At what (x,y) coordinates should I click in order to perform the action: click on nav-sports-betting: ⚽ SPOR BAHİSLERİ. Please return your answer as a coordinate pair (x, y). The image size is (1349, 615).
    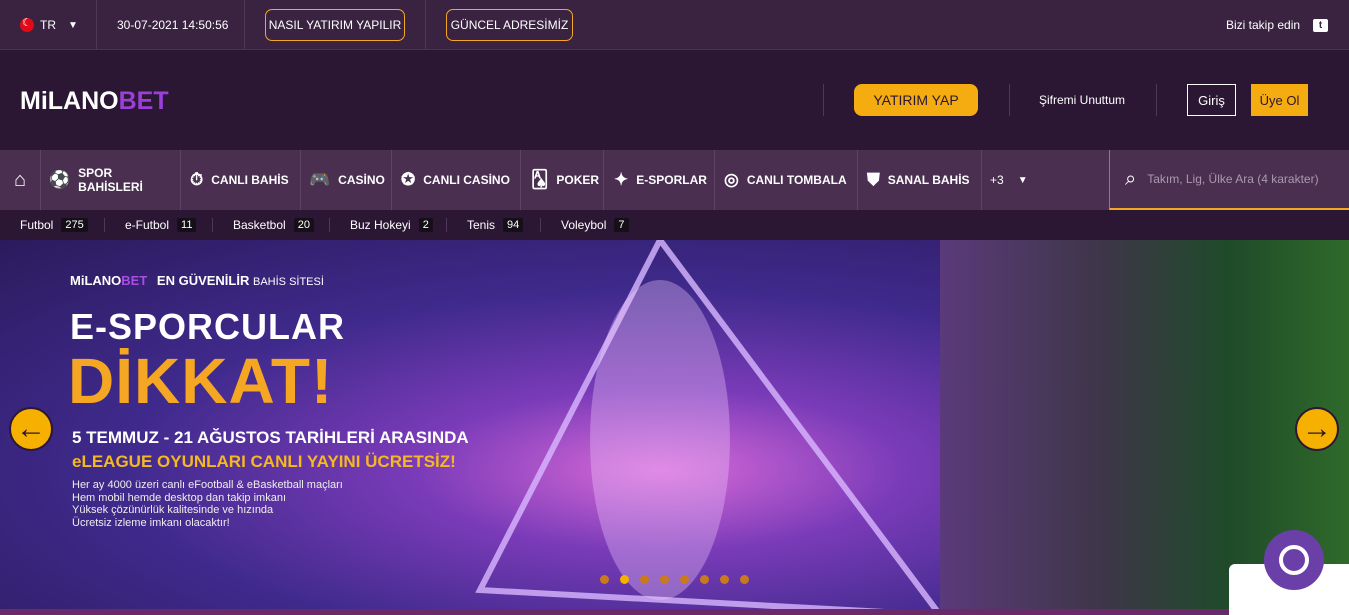
    Looking at the image, I should click on (111, 180).